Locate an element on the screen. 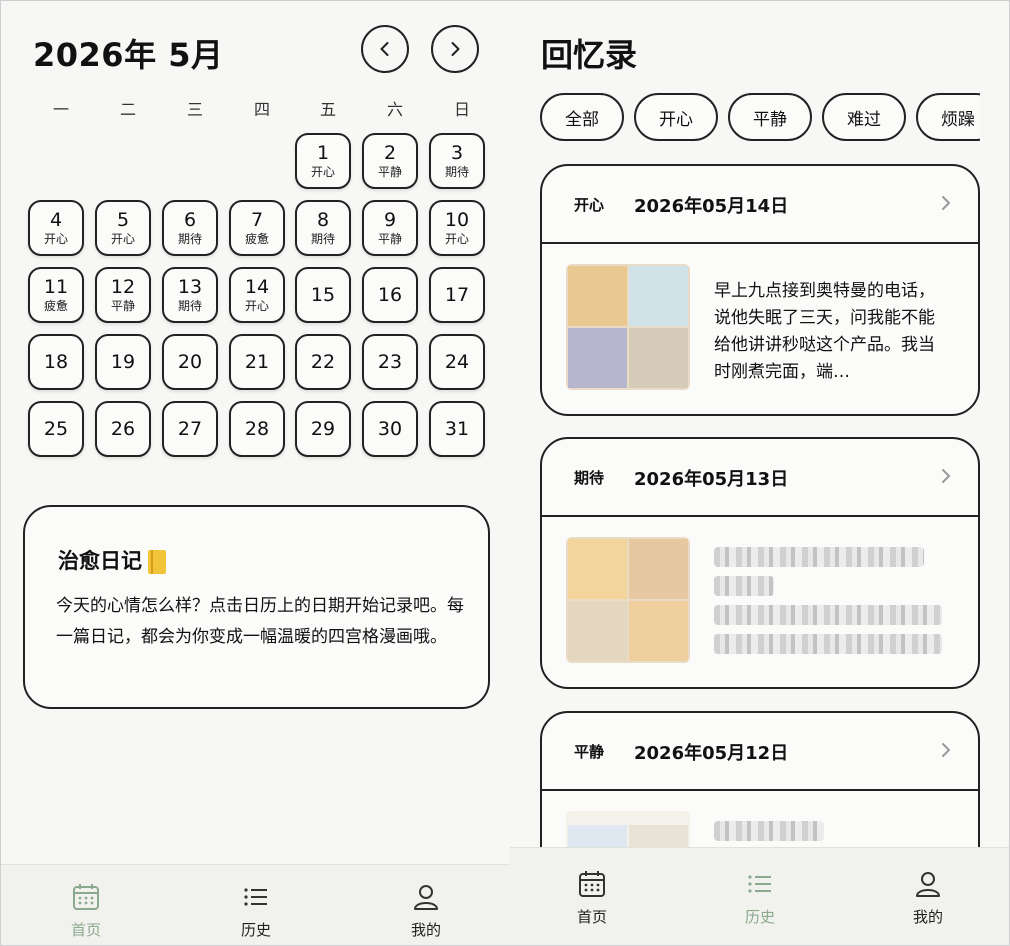  next-month-button is located at coordinates (455, 49).